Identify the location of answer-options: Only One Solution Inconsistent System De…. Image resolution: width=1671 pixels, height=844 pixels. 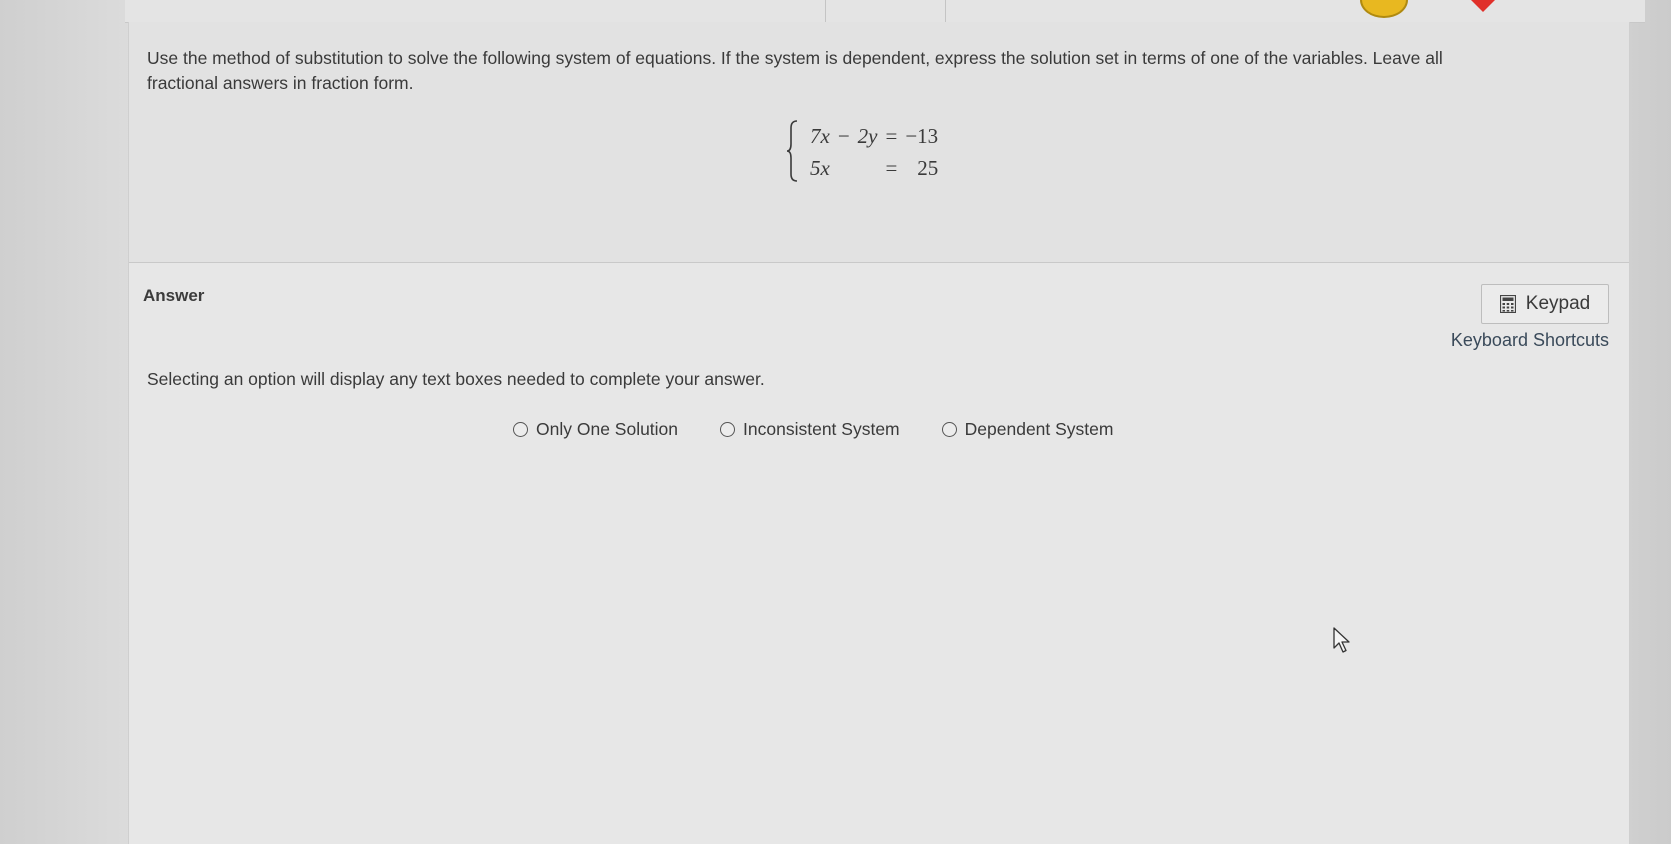
(834, 429).